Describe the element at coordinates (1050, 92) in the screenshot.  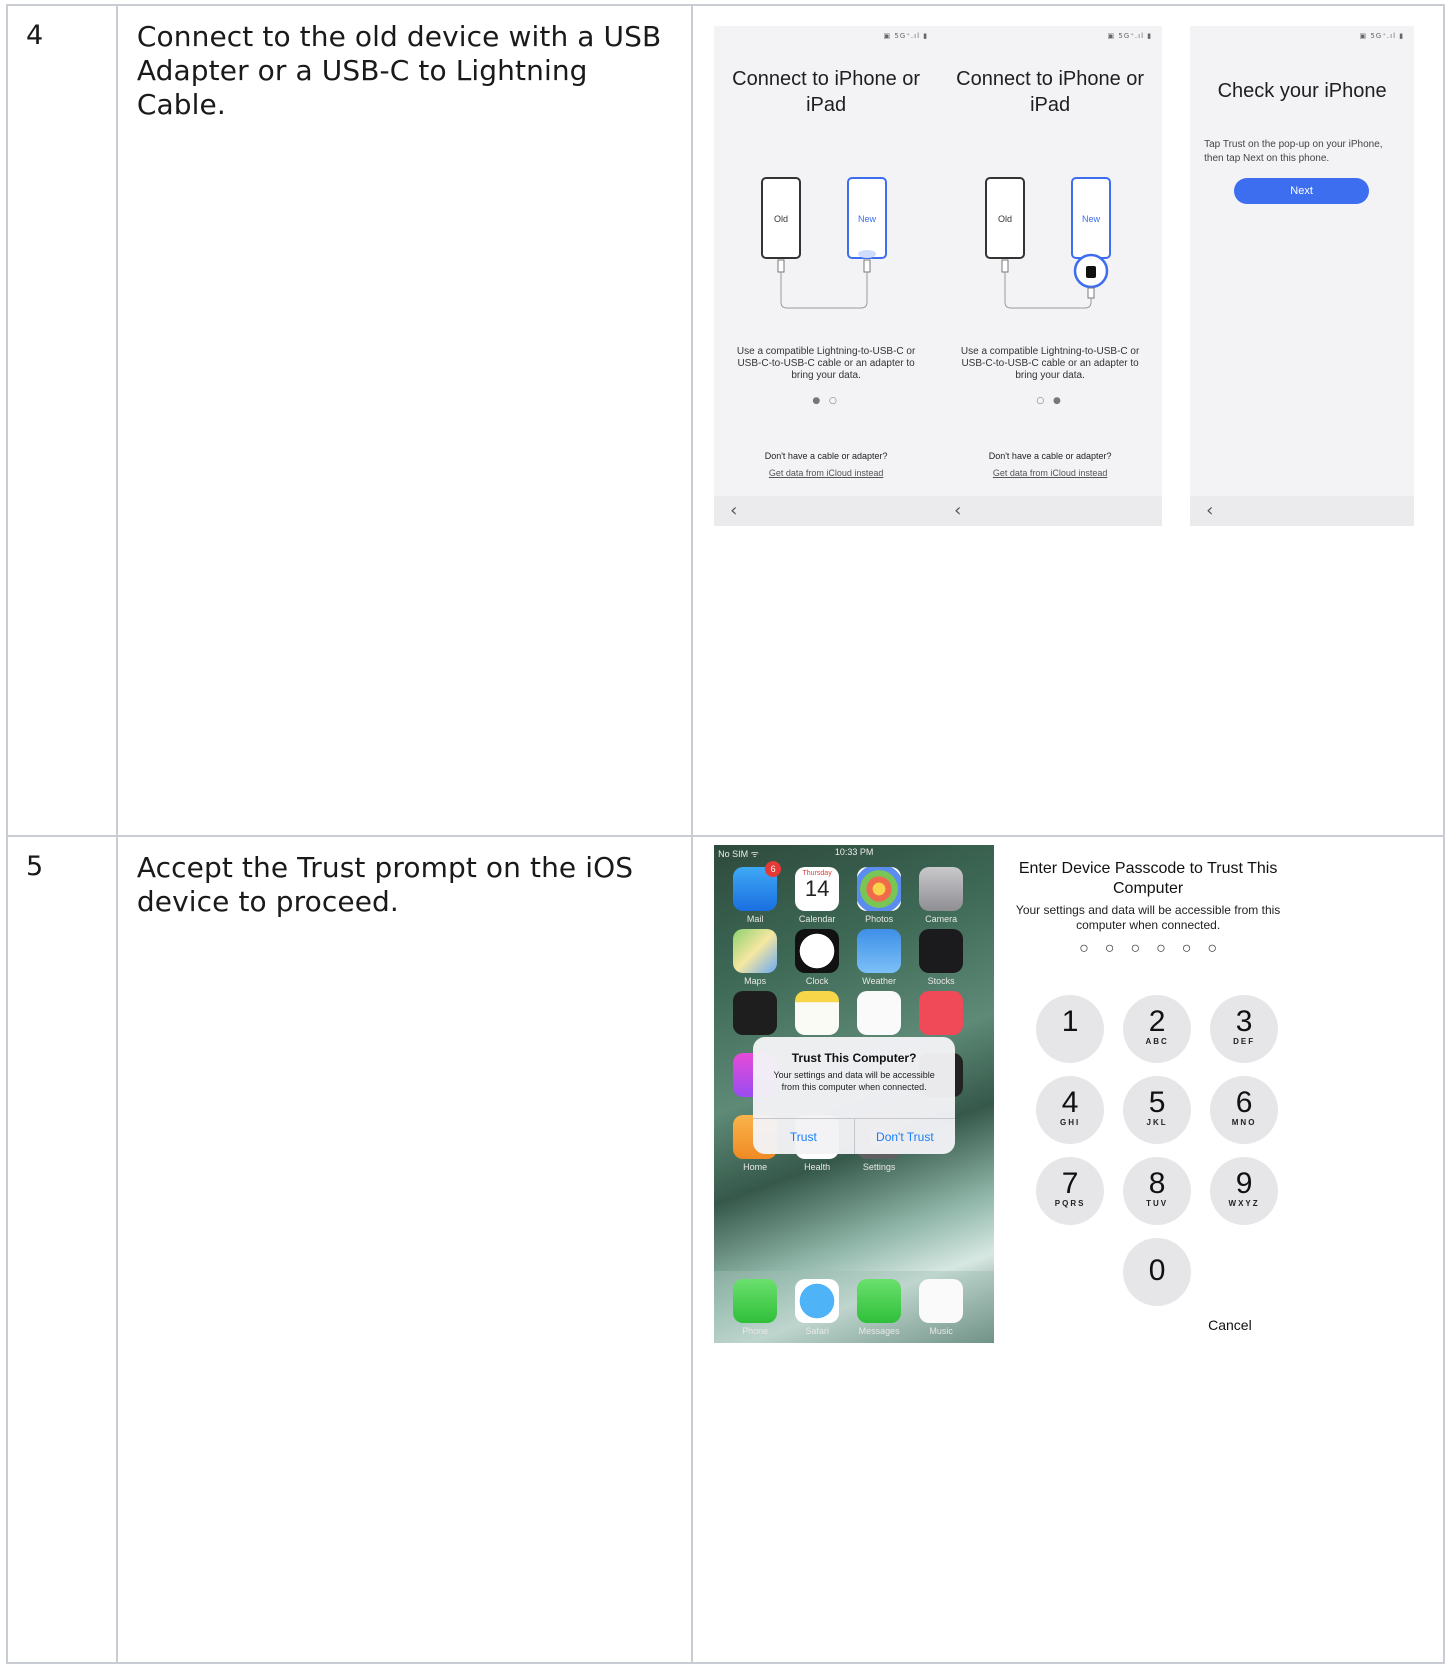
I see `screen-title: Connect to iPhone or iPad` at that location.